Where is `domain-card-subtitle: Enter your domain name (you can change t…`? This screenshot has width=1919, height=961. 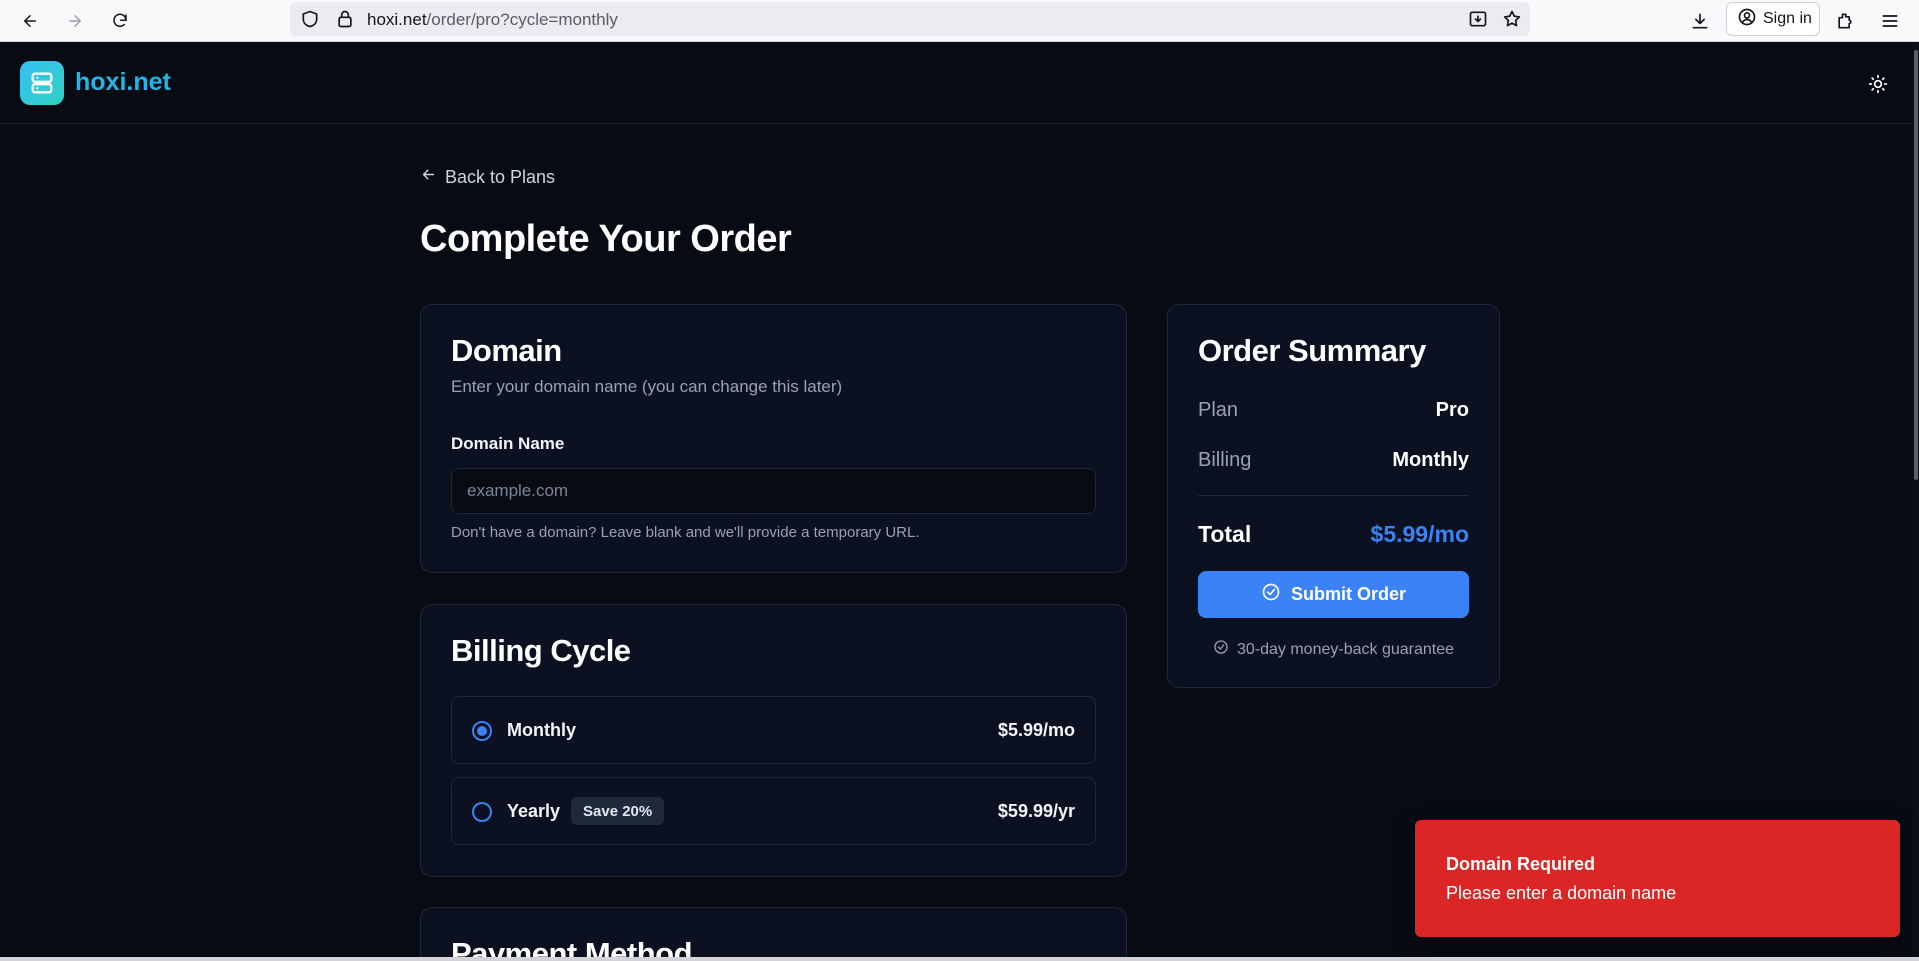 domain-card-subtitle: Enter your domain name (you can change t… is located at coordinates (647, 386).